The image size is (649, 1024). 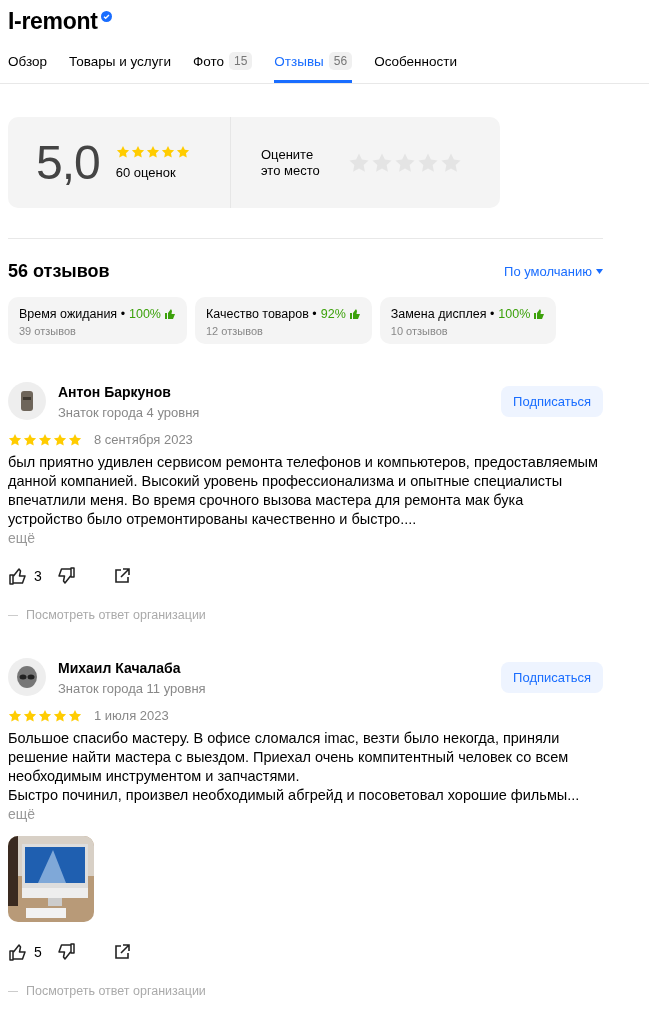 What do you see at coordinates (416, 66) in the screenshot?
I see `tab: Особенности` at bounding box center [416, 66].